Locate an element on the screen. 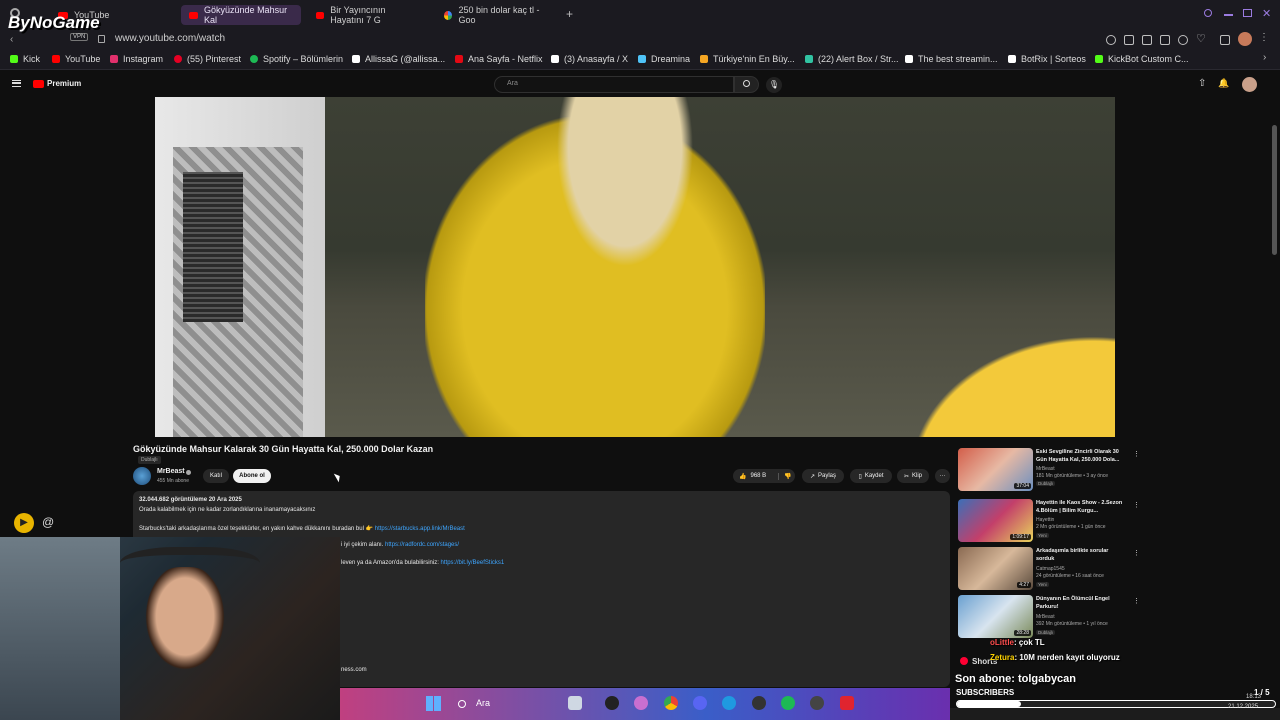 The image size is (1280, 720). browser-menu-dots-icon: ⋮ is located at coordinates (1264, 37).